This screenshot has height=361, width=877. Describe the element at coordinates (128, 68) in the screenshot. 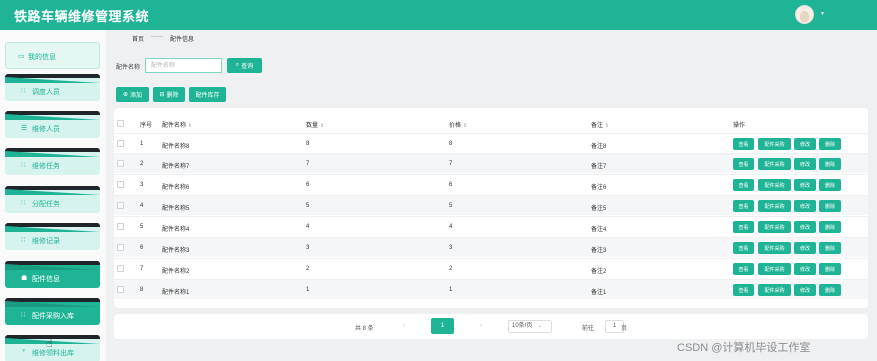

I see `search-label: 配件名称` at that location.